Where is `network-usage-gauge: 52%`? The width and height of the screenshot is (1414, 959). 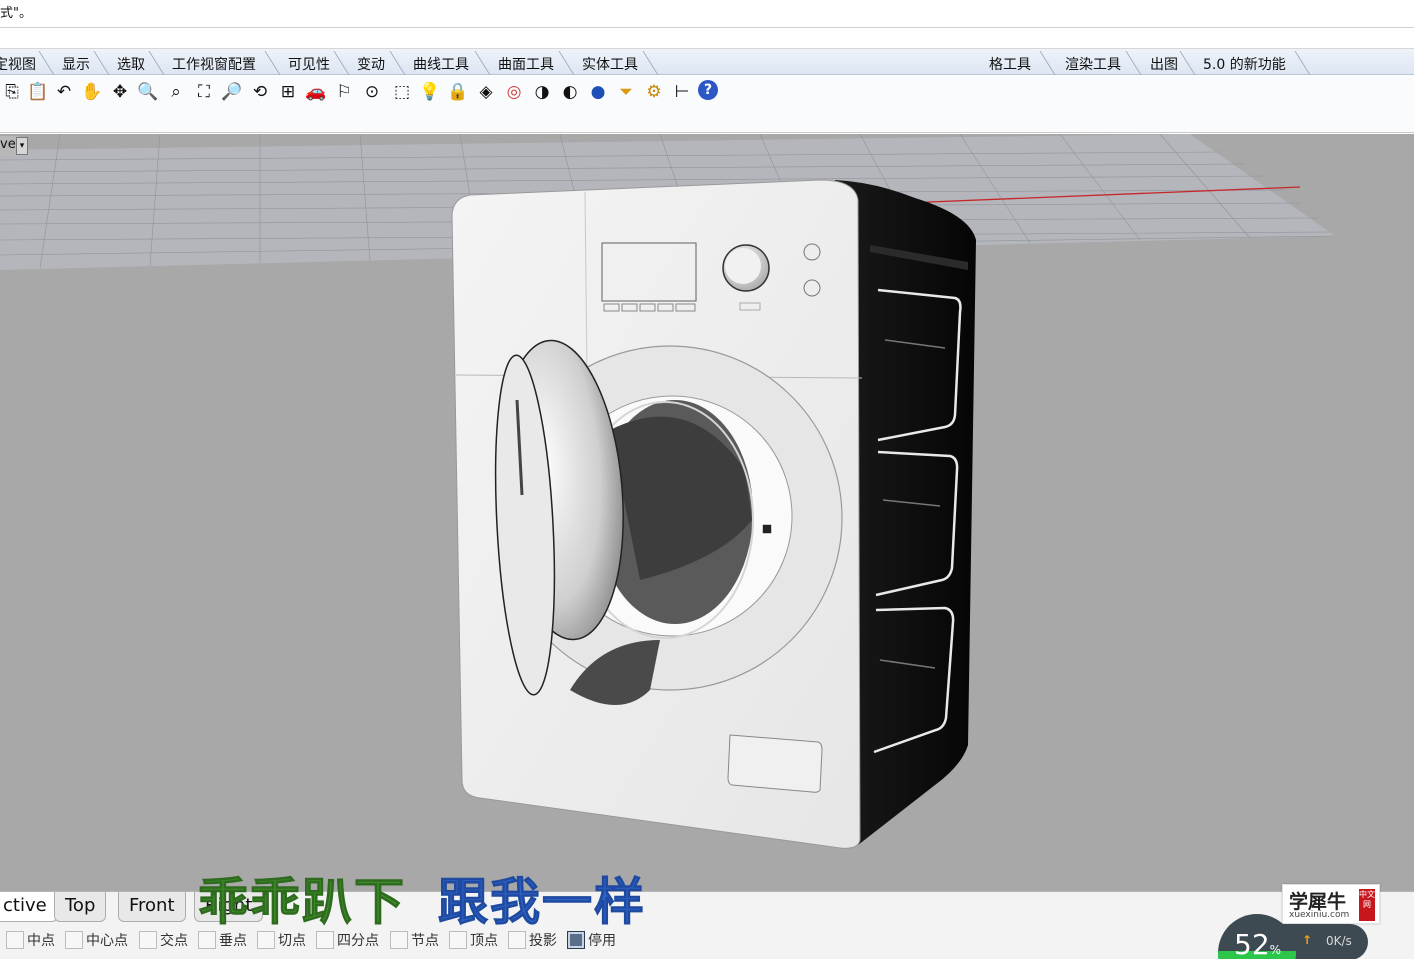 network-usage-gauge: 52% is located at coordinates (1257, 936).